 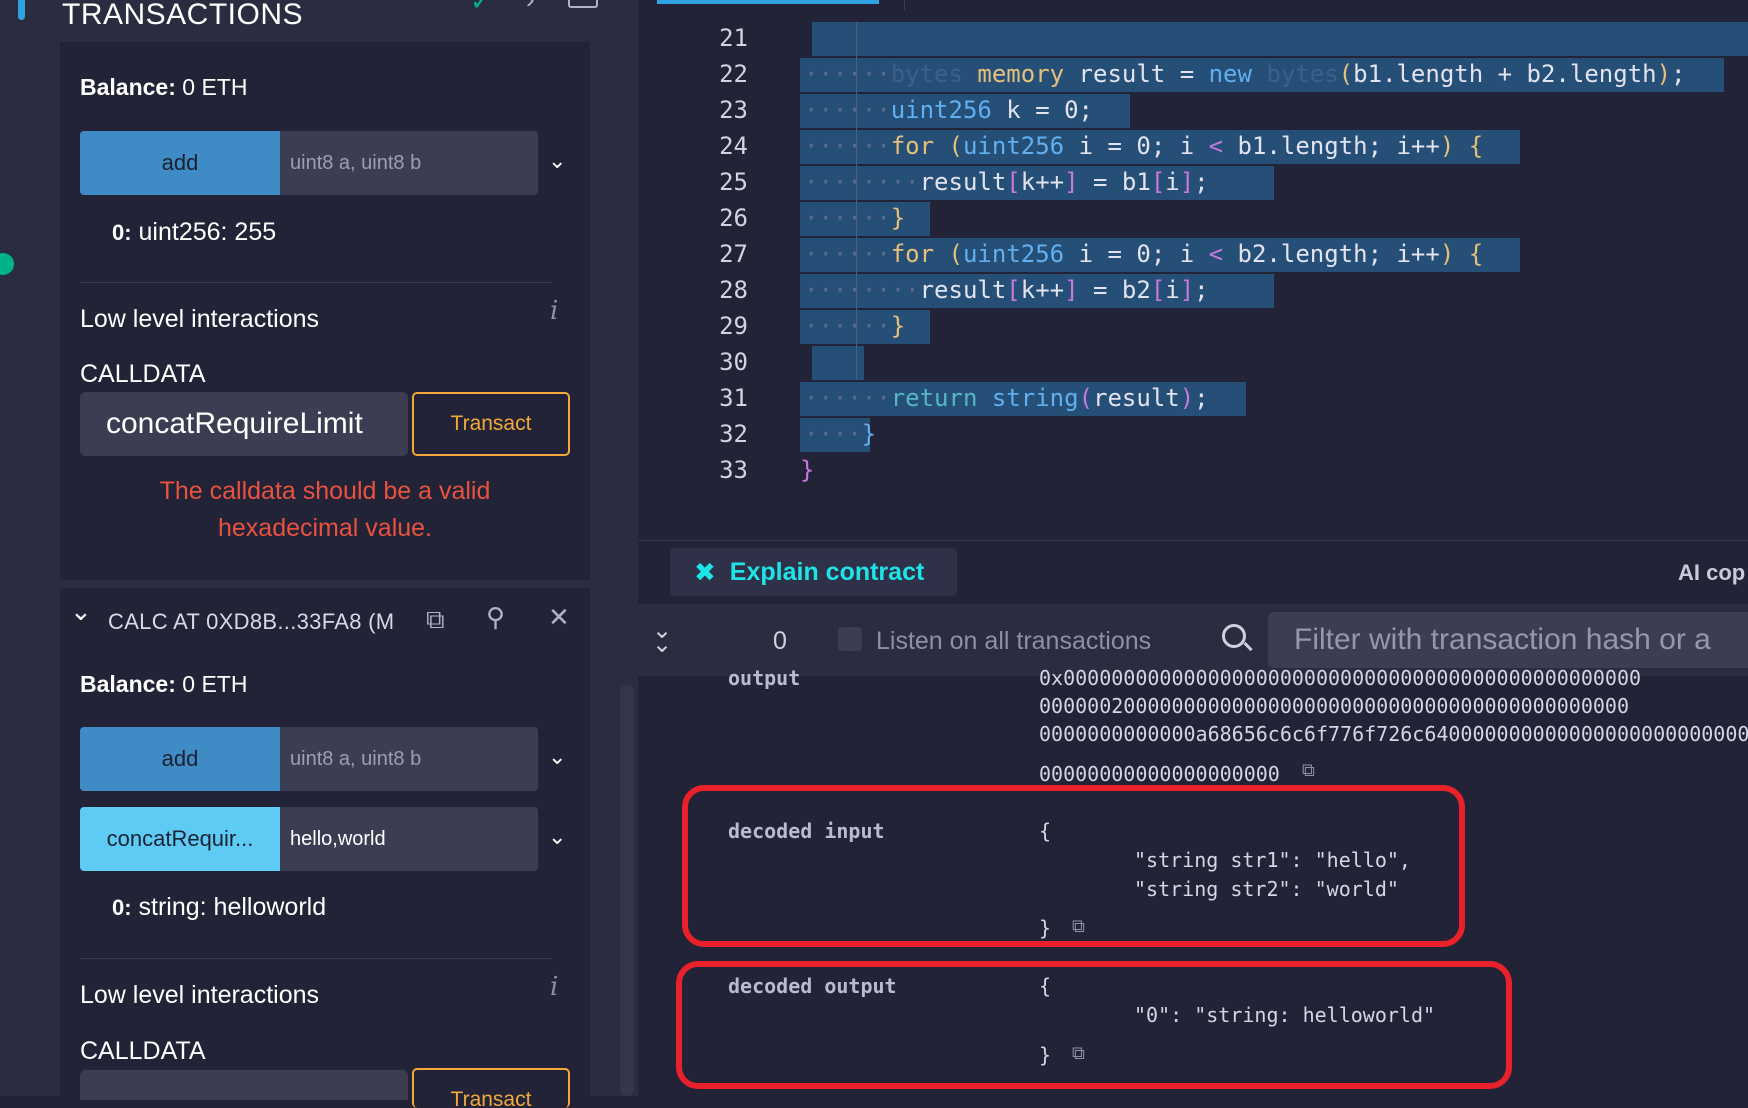 What do you see at coordinates (705, 571) in the screenshot?
I see `sparkle-icon: ✖` at bounding box center [705, 571].